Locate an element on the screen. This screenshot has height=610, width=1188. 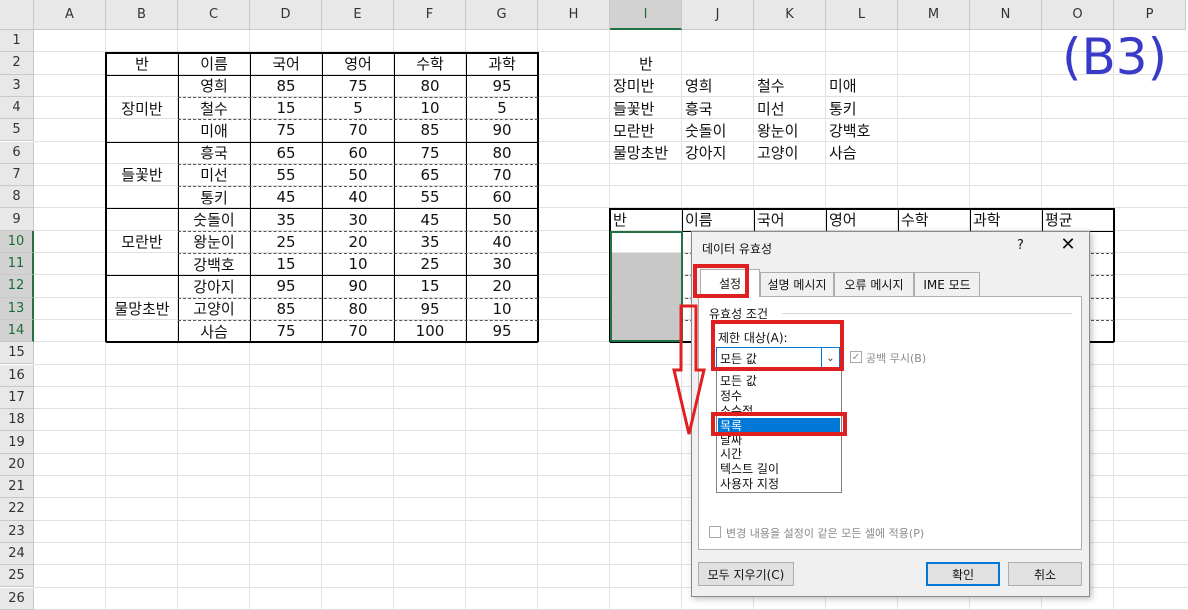
lookup-cell: 흥국 is located at coordinates (718, 108).